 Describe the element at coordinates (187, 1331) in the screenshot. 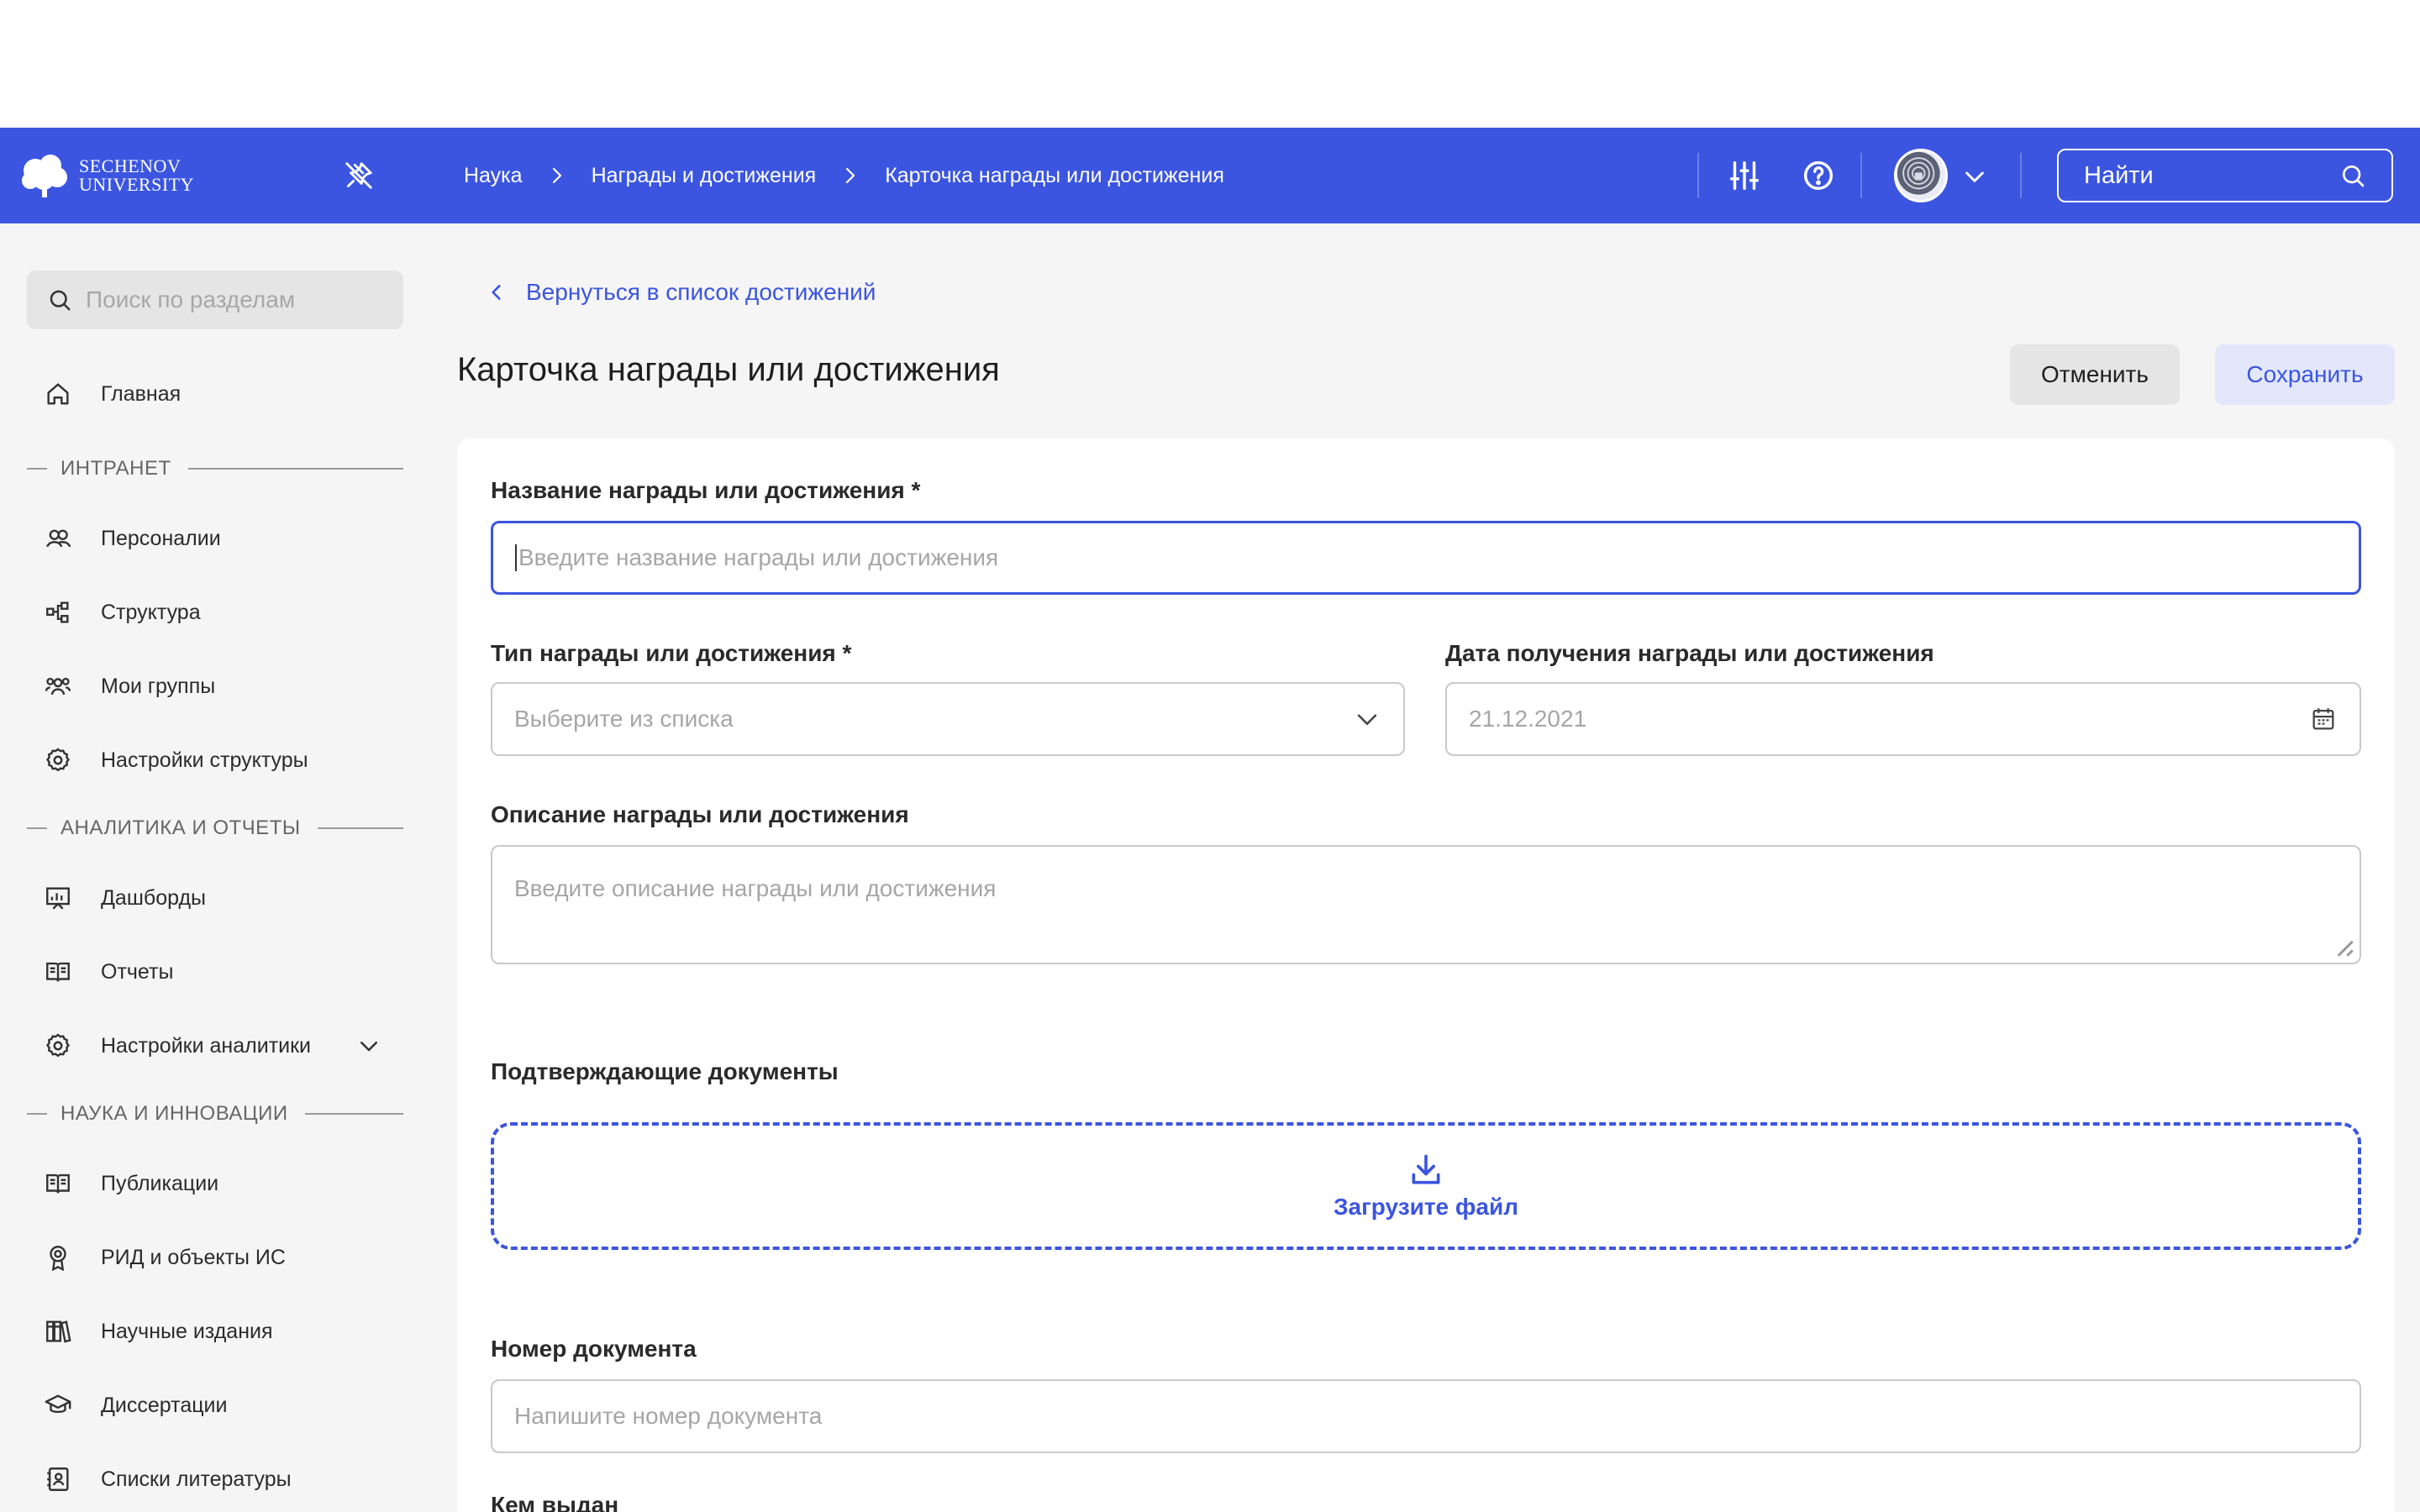

I see `sidebar-item-label: Научные издания` at that location.